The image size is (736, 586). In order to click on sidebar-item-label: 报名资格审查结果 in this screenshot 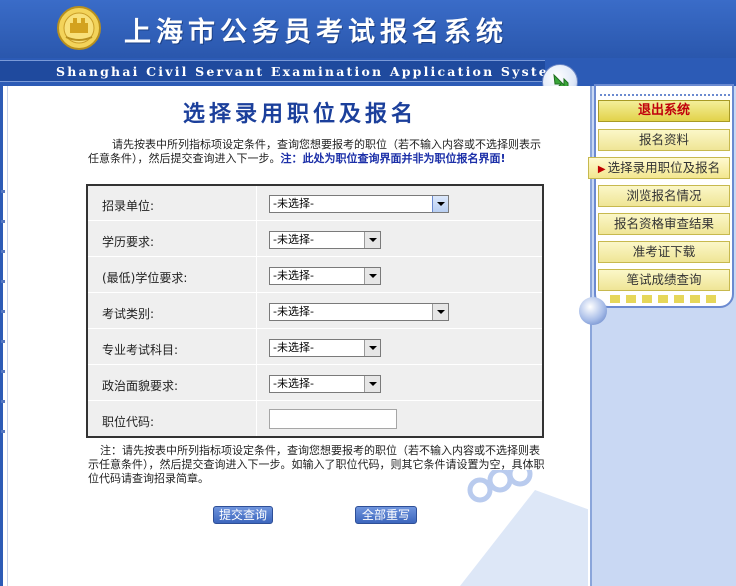, I will do `click(663, 223)`.